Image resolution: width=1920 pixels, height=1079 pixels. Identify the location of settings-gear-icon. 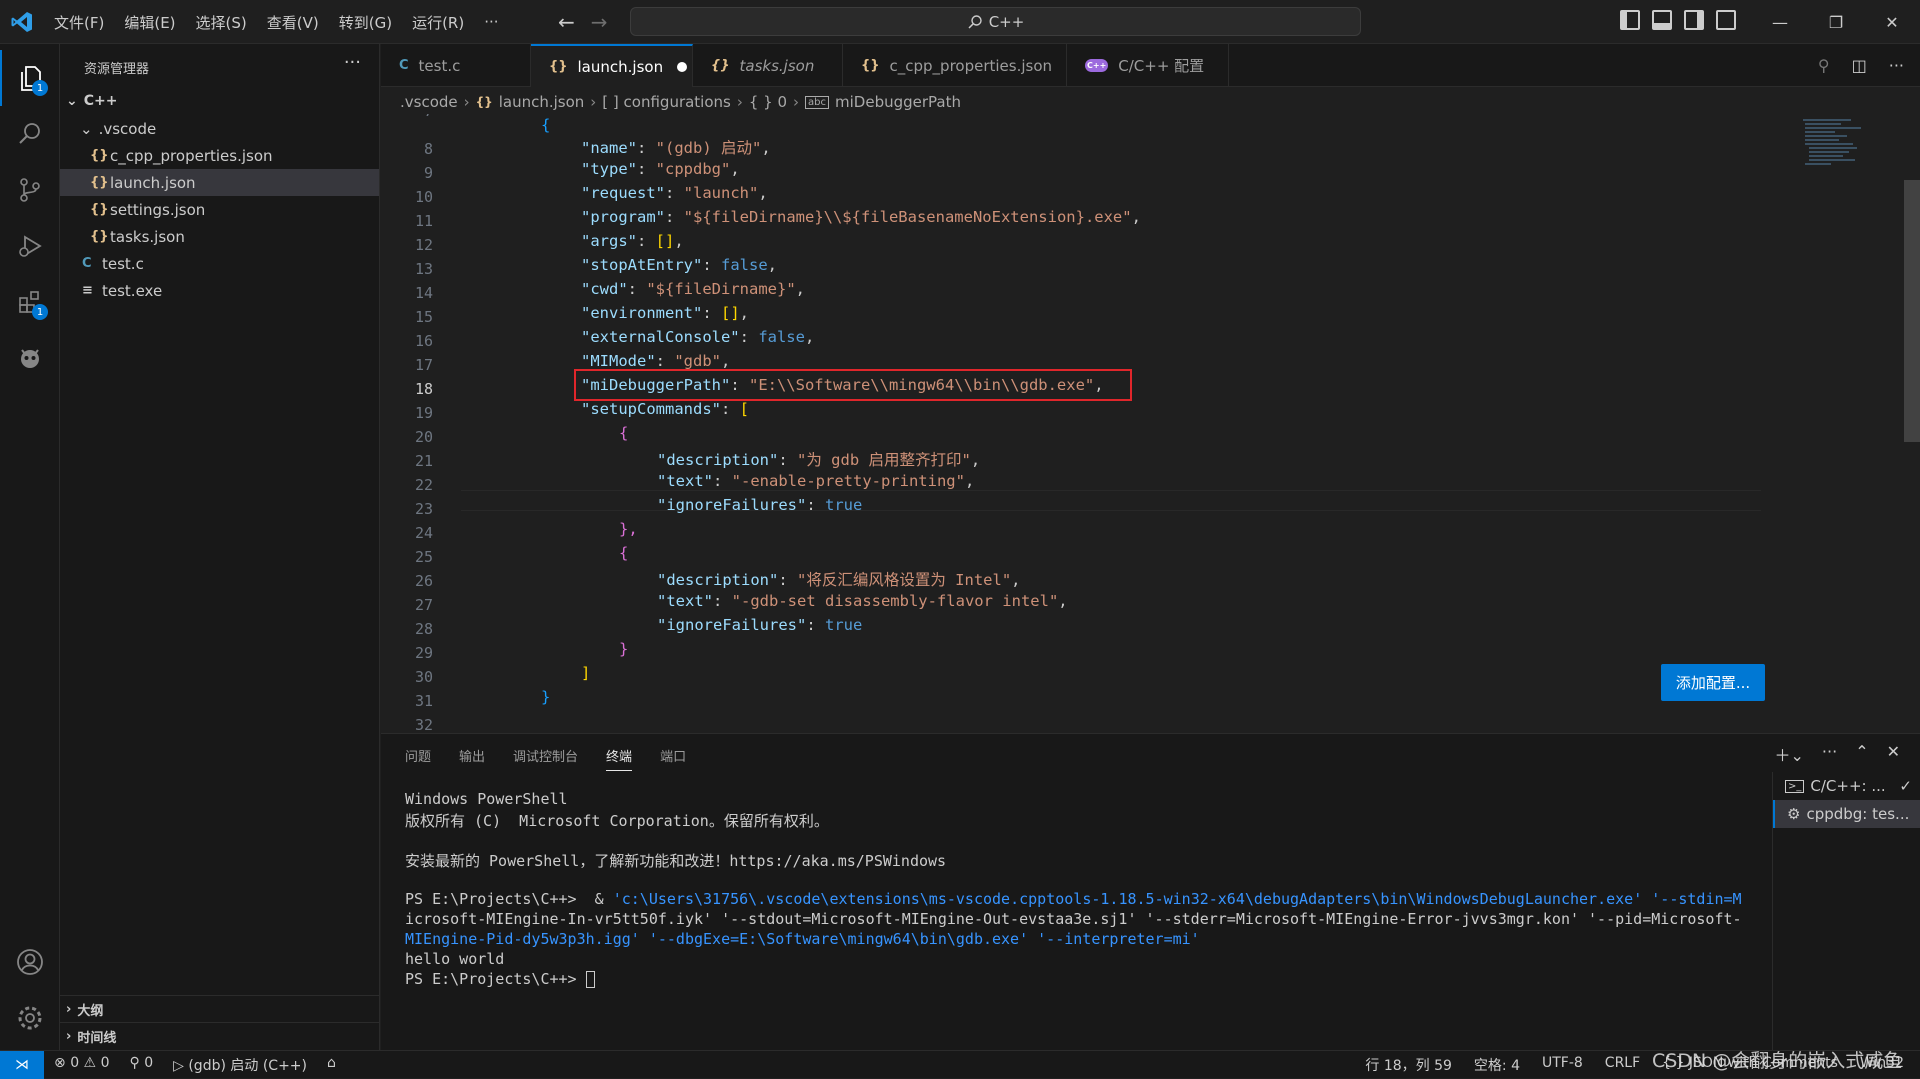
(30, 1018).